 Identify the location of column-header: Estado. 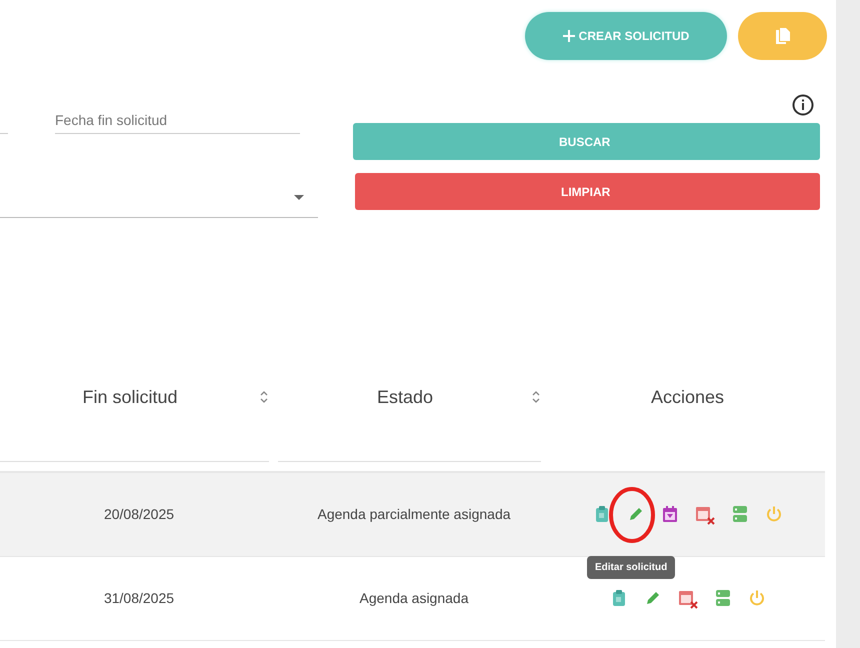
(405, 397).